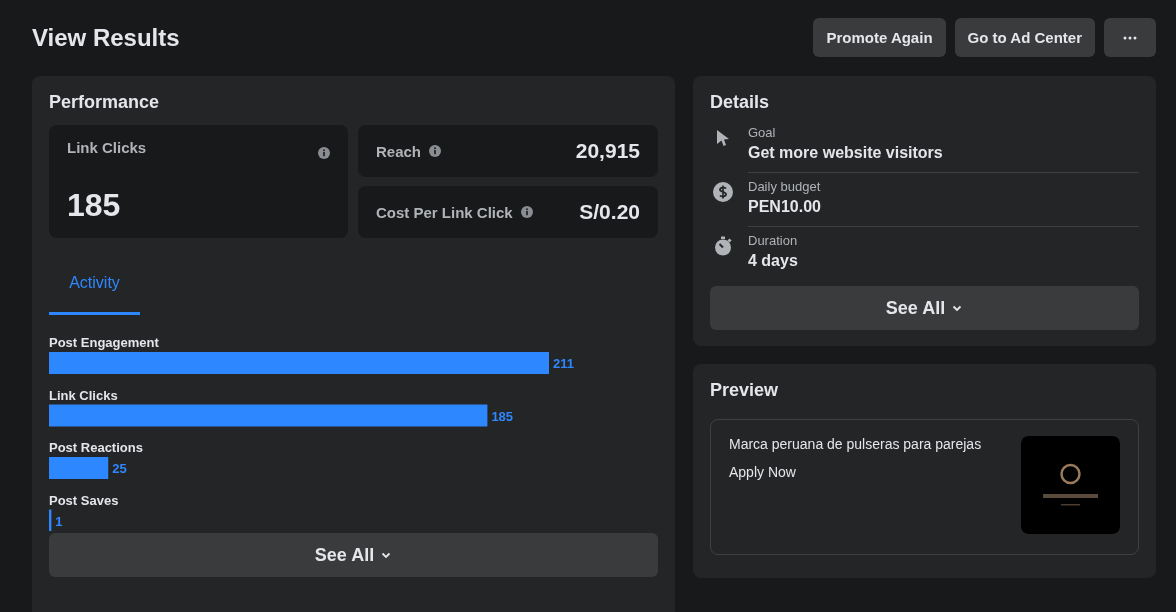 This screenshot has width=1176, height=612. I want to click on tab: Activity, so click(94, 288).